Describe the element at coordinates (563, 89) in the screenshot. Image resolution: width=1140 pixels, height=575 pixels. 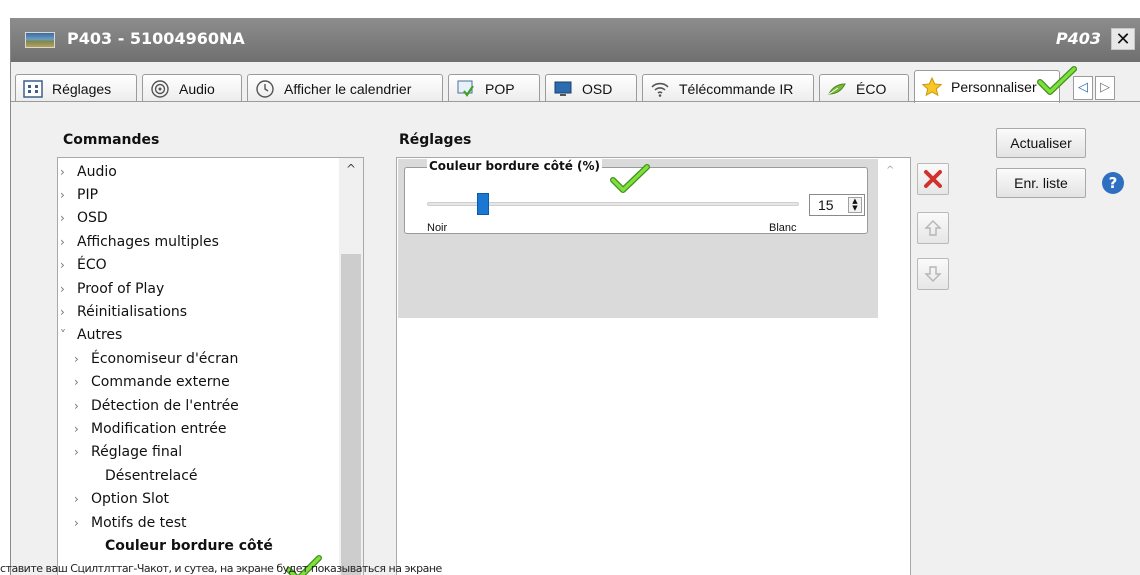
I see `monitor-icon` at that location.